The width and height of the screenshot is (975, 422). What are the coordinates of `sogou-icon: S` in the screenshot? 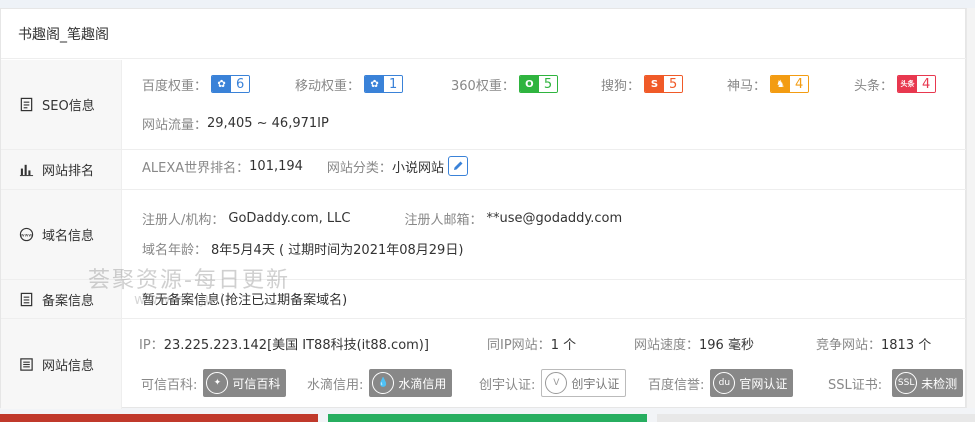 It's located at (655, 84).